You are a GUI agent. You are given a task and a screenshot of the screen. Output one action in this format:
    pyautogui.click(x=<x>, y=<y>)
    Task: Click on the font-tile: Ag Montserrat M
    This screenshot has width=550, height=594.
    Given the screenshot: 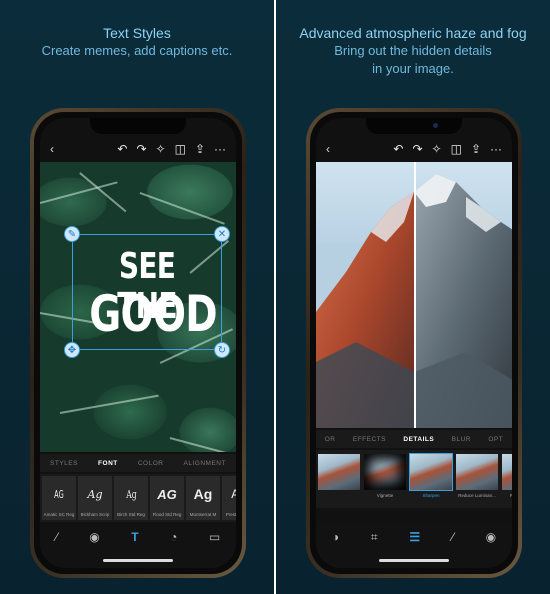 What is the action you would take?
    pyautogui.click(x=203, y=498)
    